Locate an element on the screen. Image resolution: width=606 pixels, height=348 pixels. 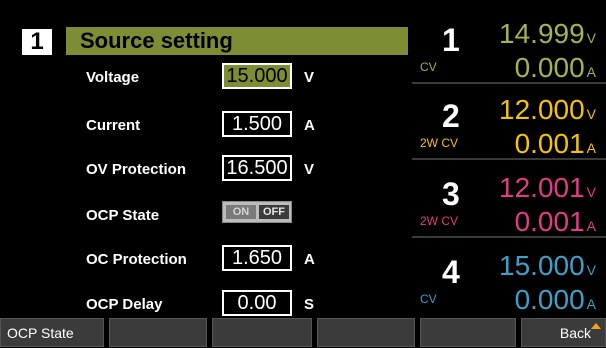
channel-2-current: 0.001 A is located at coordinates (555, 144).